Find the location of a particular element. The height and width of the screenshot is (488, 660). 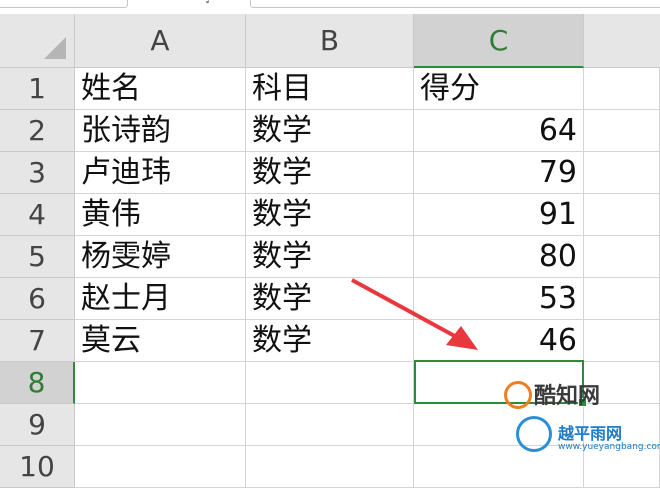

watermark-text: 酷知网 is located at coordinates (567, 396).